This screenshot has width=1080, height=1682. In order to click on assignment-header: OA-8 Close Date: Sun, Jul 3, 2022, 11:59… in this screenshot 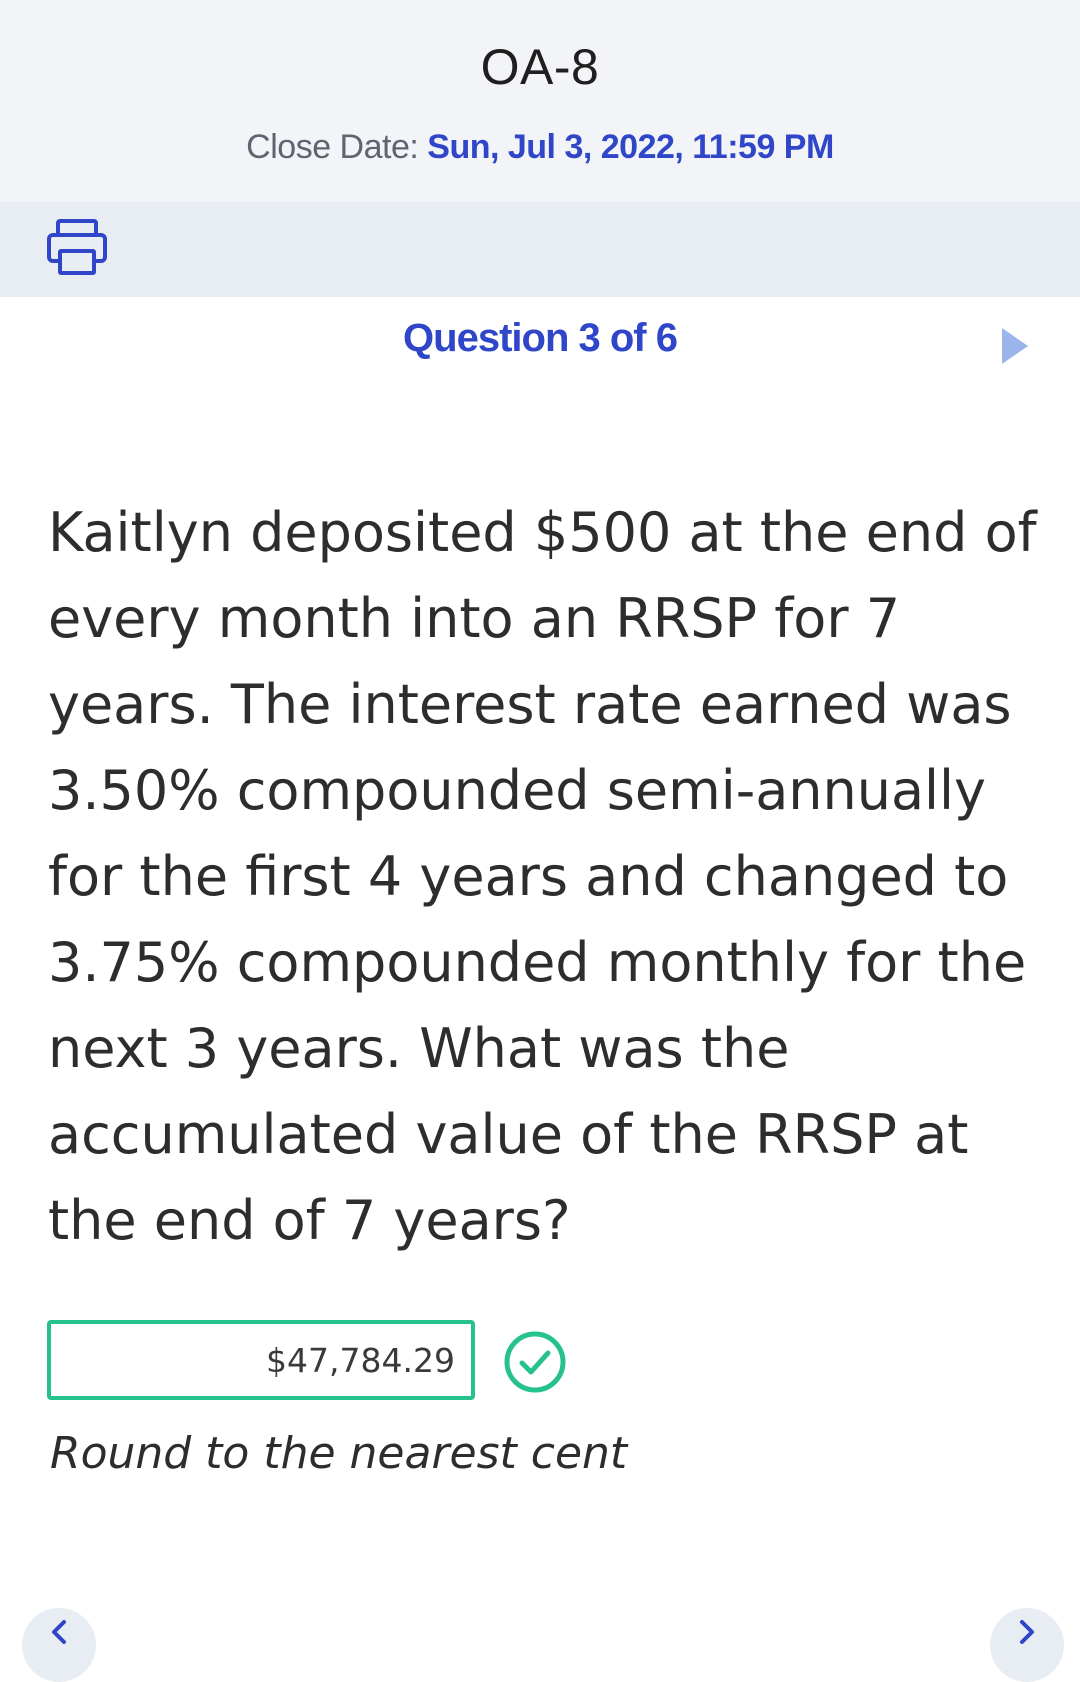, I will do `click(540, 101)`.